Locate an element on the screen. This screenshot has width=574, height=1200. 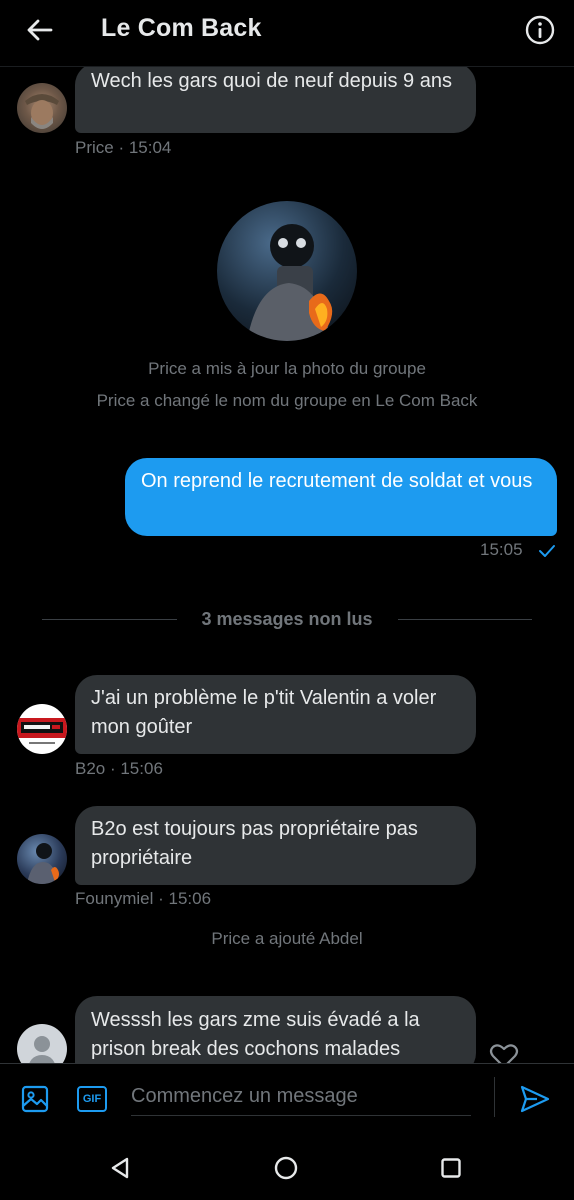
info-circle-icon is located at coordinates (540, 30).